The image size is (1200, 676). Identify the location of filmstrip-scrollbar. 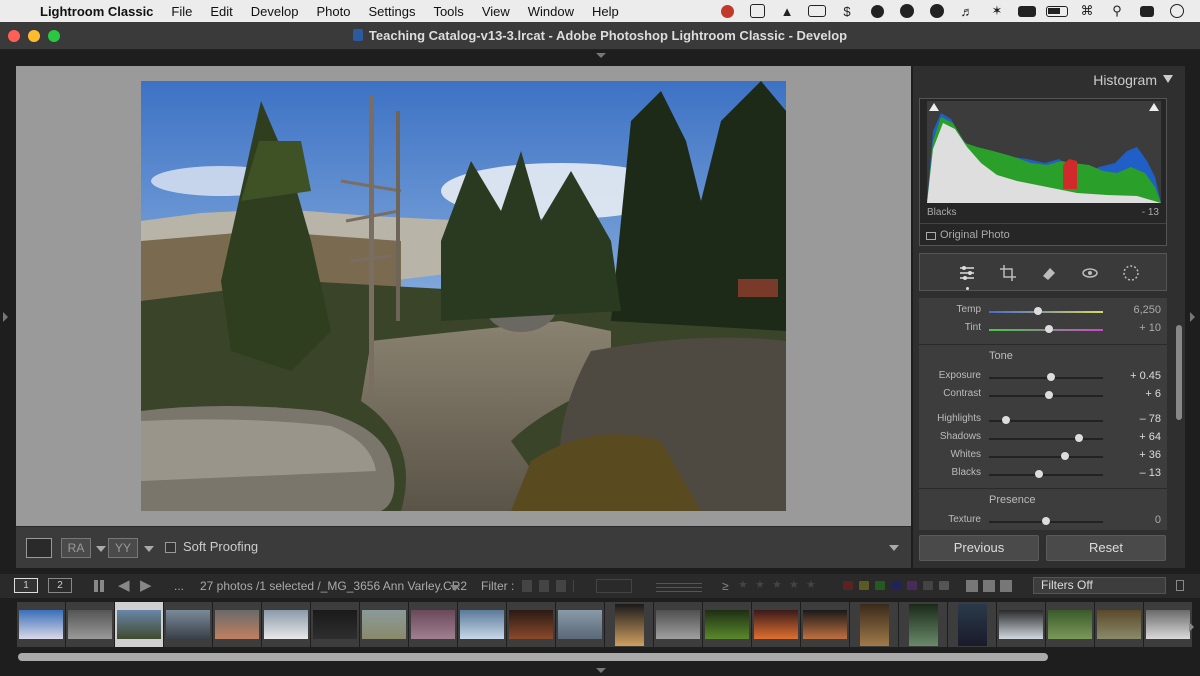
(533, 657).